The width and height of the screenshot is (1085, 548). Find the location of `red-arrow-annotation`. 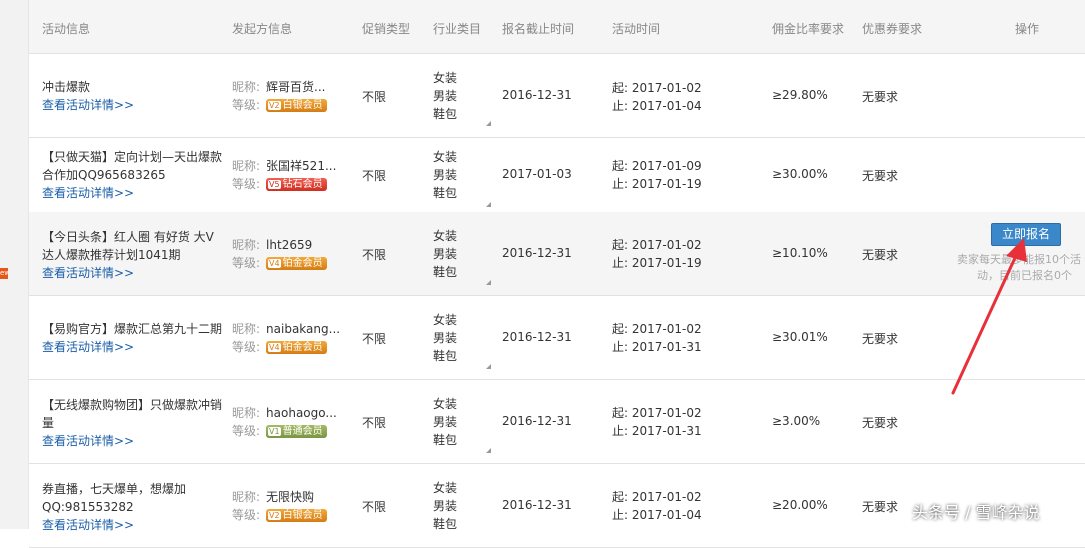

red-arrow-annotation is located at coordinates (989, 316).